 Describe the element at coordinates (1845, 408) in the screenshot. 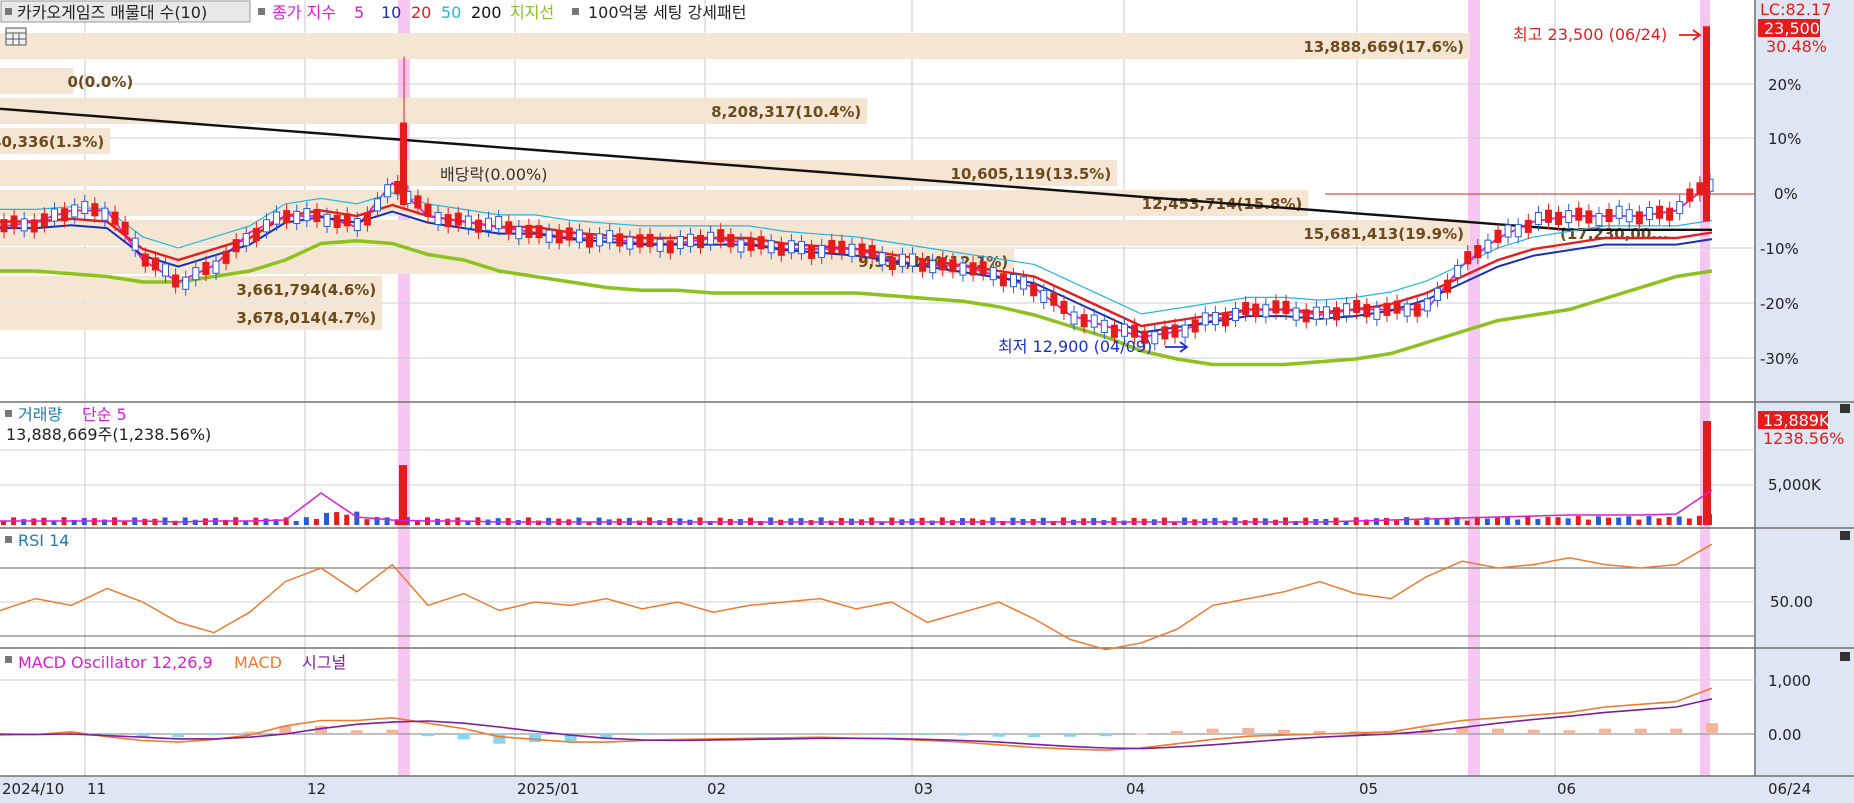

I see `volume-panel-close-icon` at that location.